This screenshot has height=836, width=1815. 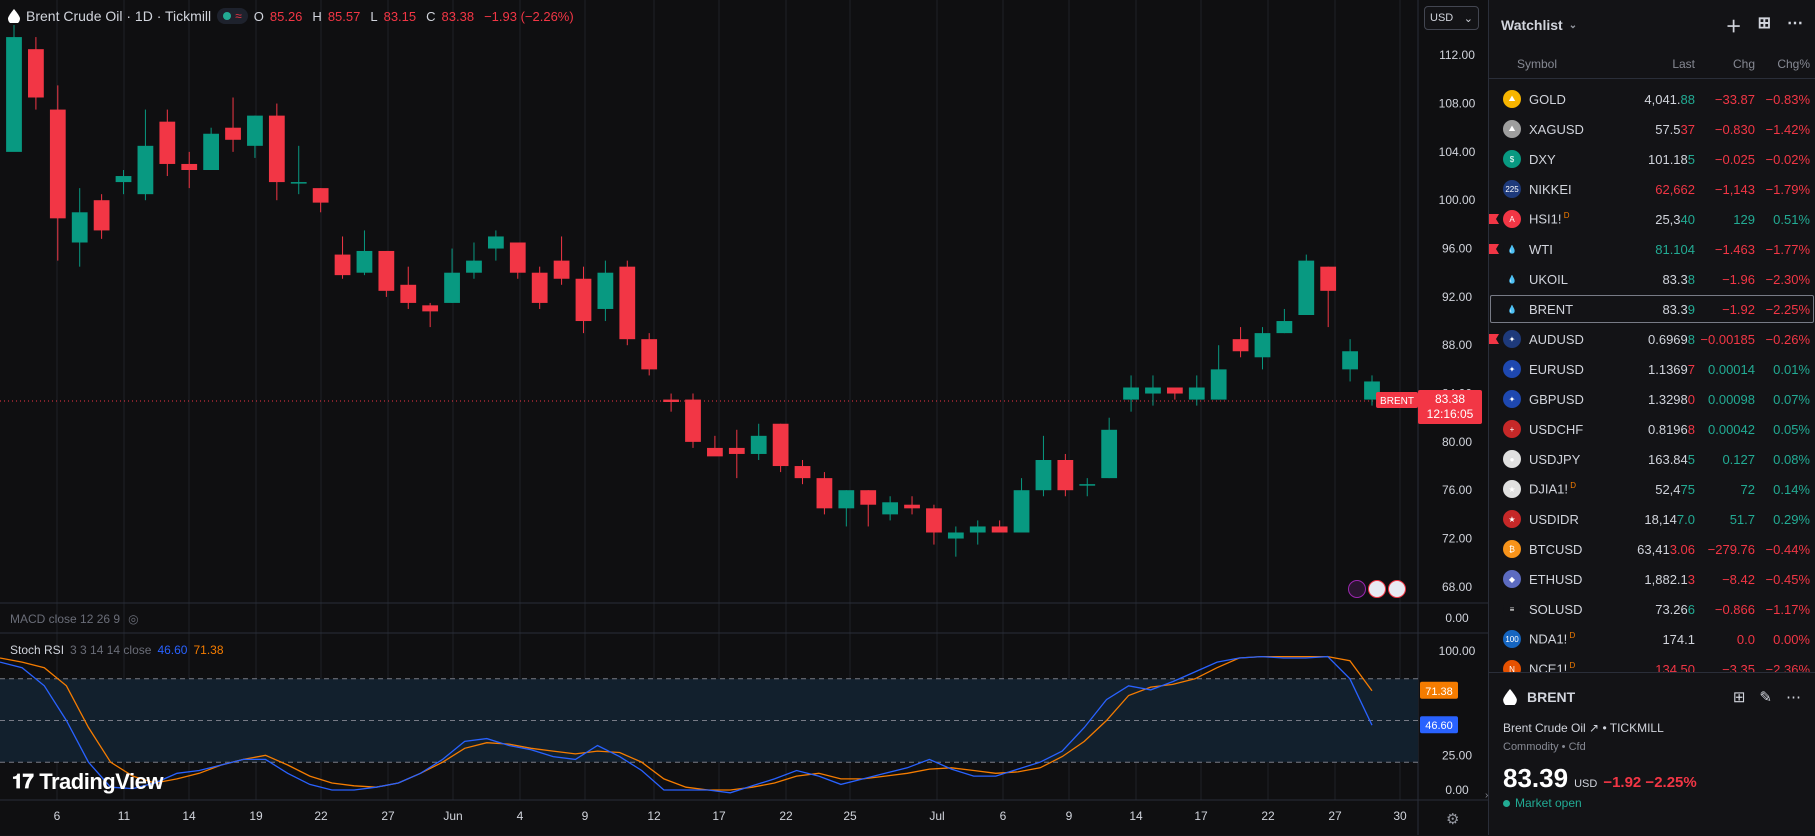 What do you see at coordinates (65, 619) in the screenshot?
I see `macd-label: MACD close 12 26 9` at bounding box center [65, 619].